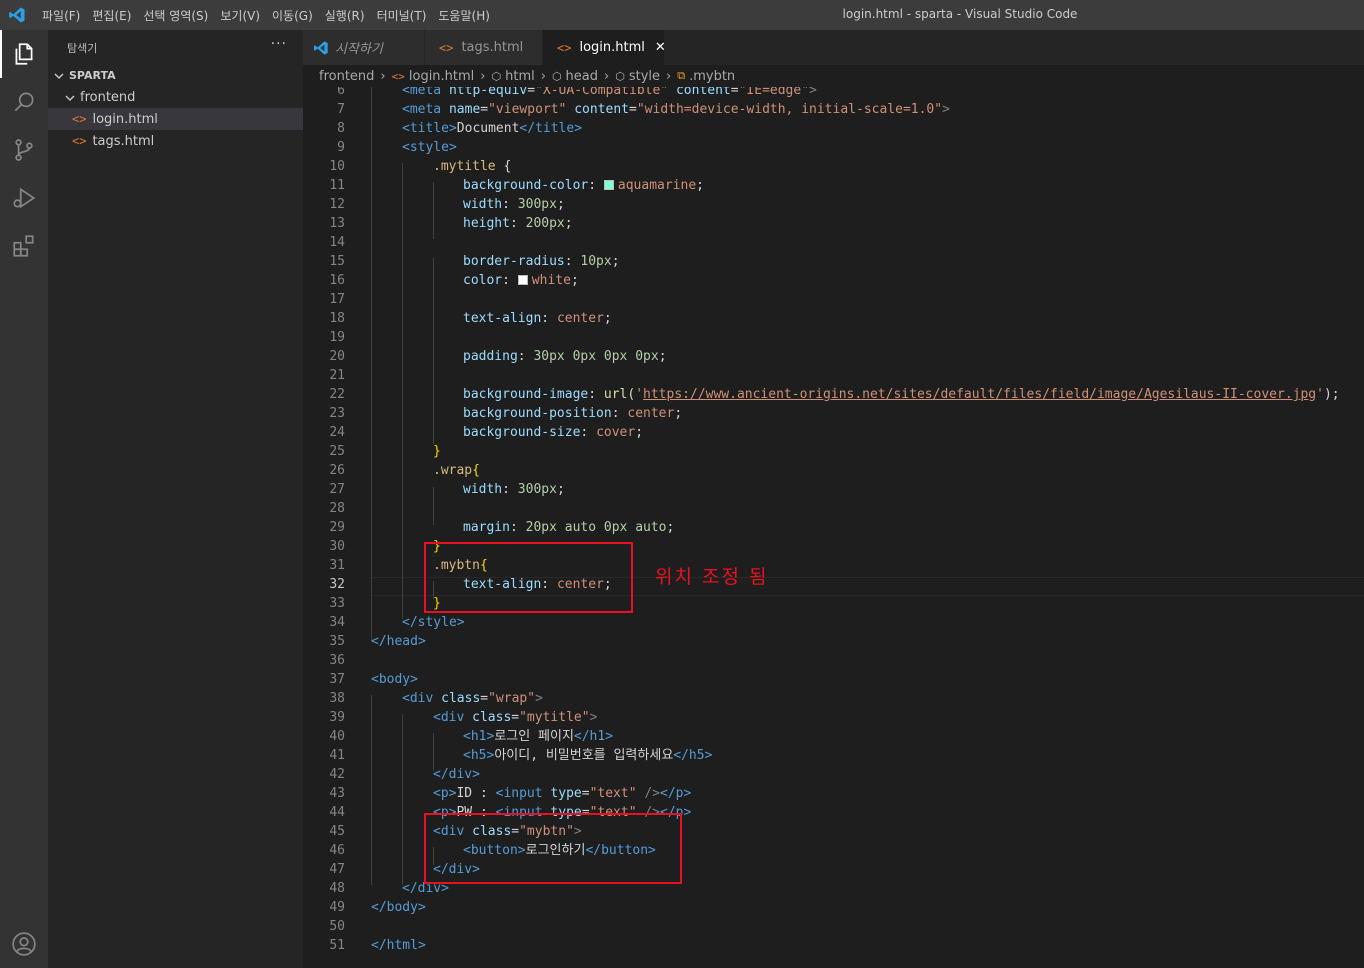 This screenshot has width=1364, height=968. Describe the element at coordinates (337, 717) in the screenshot. I see `line-number: 39` at that location.